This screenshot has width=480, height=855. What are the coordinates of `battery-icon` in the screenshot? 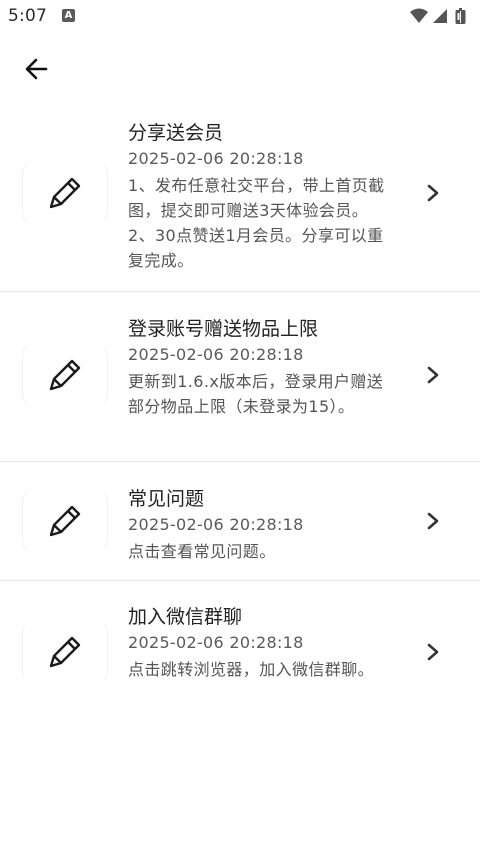 It's located at (460, 16).